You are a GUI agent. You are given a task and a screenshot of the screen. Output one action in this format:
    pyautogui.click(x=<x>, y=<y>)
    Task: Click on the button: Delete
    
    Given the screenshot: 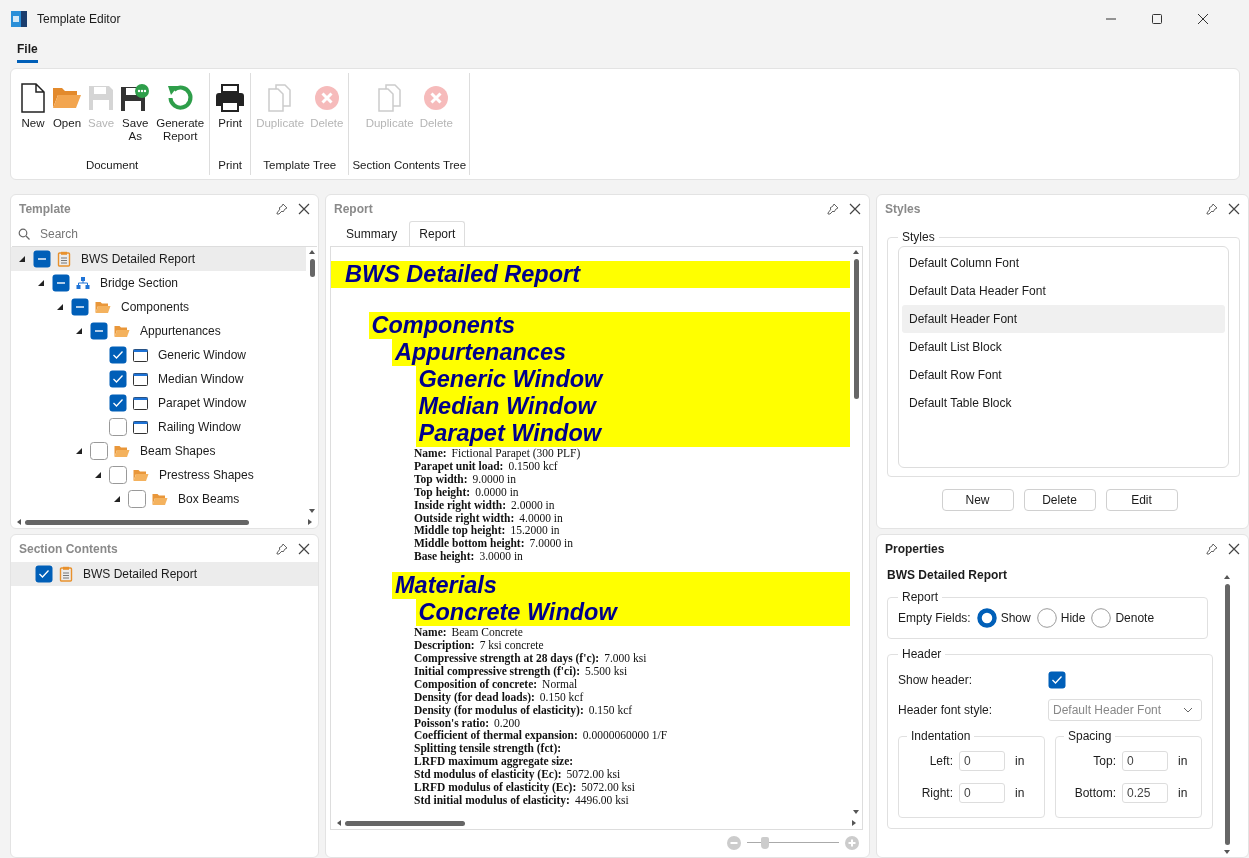 What is the action you would take?
    pyautogui.click(x=1059, y=500)
    